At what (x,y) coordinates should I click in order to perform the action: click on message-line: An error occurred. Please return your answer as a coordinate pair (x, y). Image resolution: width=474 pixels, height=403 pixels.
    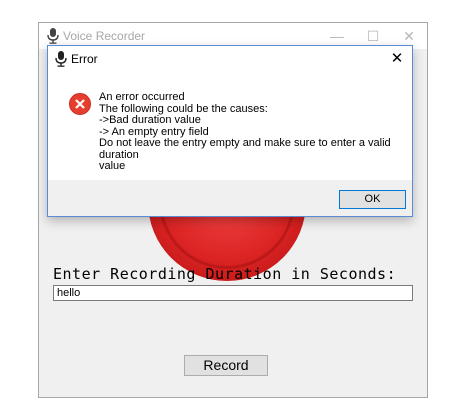
    Looking at the image, I should click on (142, 97).